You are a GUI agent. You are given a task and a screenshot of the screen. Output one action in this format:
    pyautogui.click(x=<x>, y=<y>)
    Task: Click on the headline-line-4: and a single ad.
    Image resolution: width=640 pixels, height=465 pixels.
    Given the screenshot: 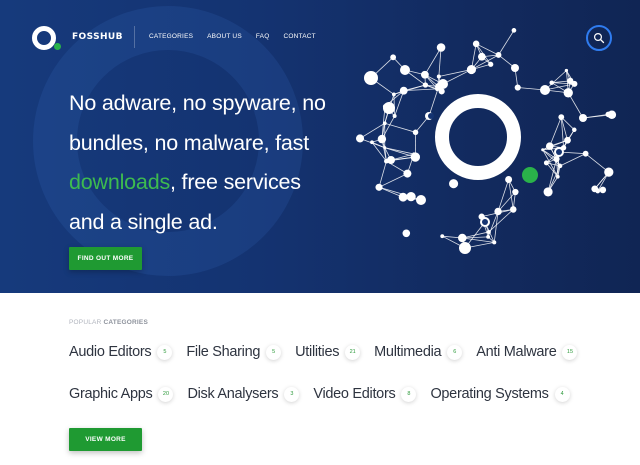 What is the action you would take?
    pyautogui.click(x=143, y=221)
    